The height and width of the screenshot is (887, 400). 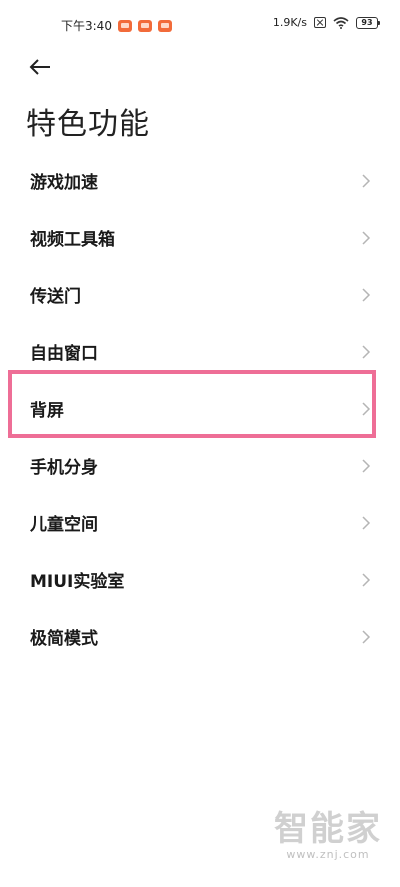 I want to click on menu-item-portal: 传送门, so click(x=200, y=294).